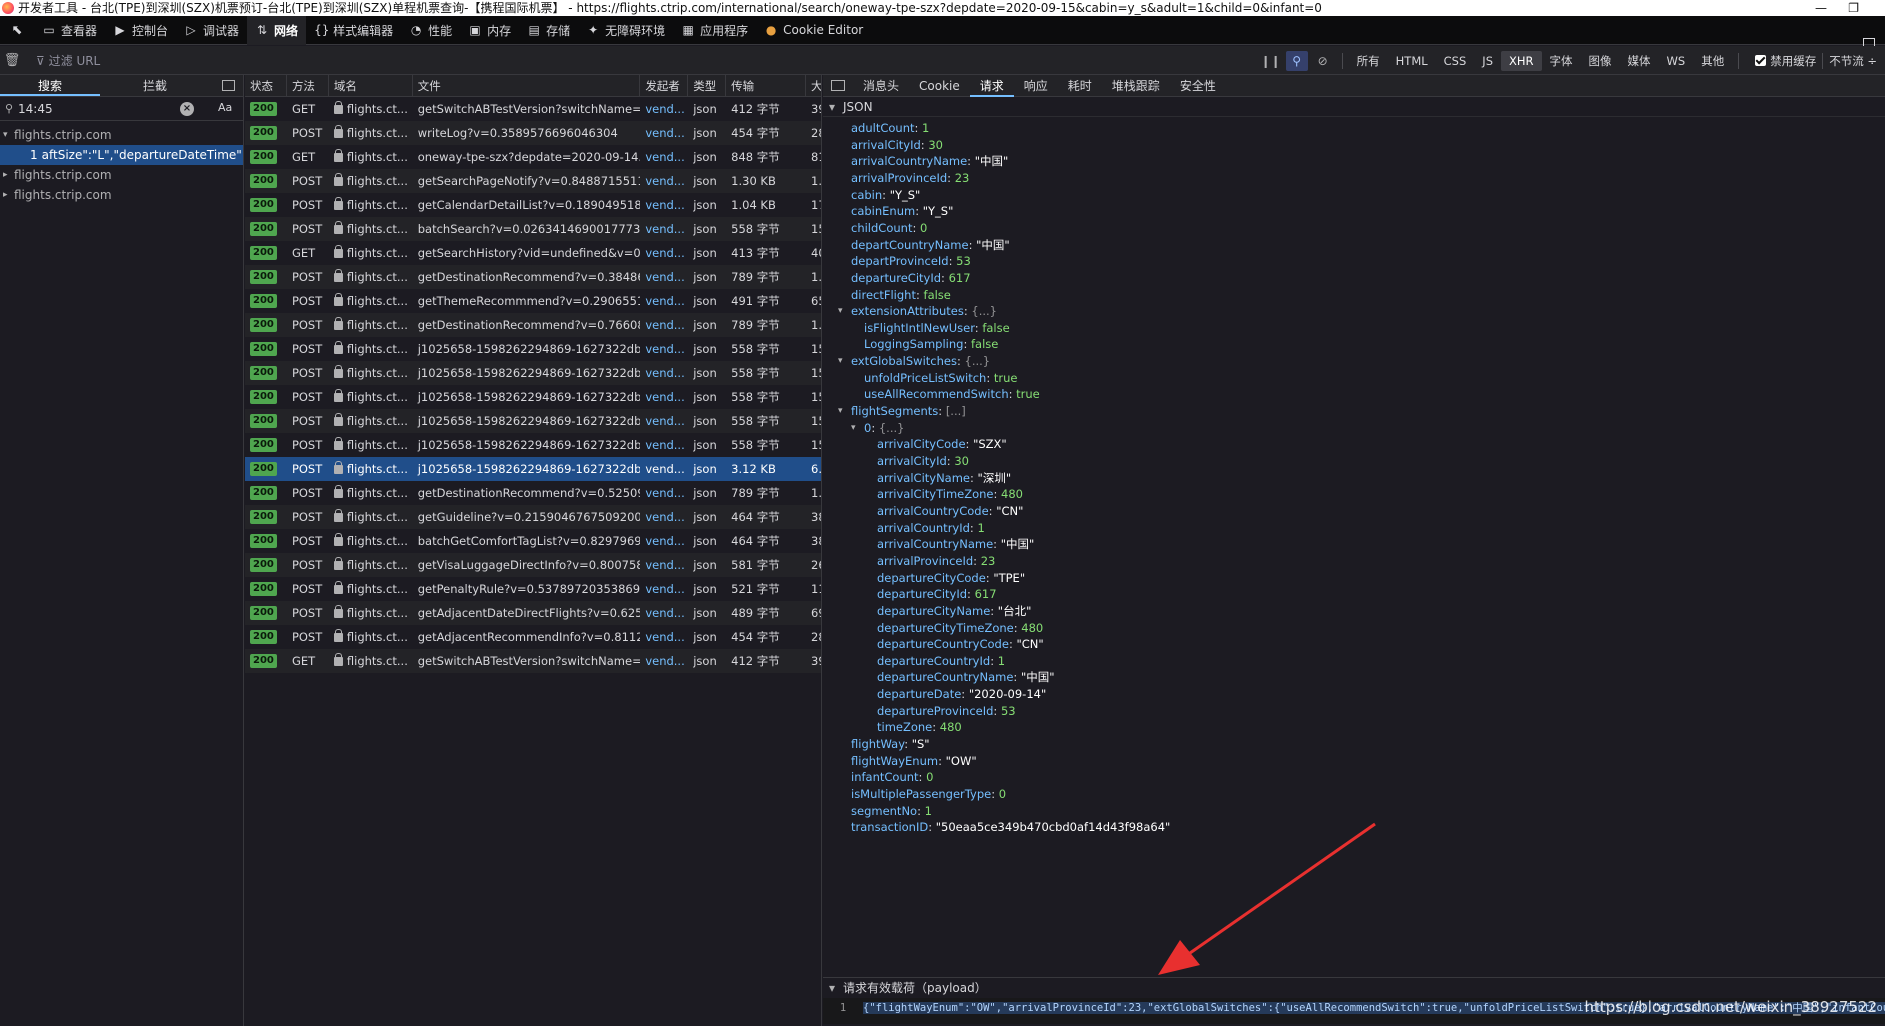 The height and width of the screenshot is (1026, 1885). Describe the element at coordinates (308, 85) in the screenshot. I see `column-method: 方法` at that location.